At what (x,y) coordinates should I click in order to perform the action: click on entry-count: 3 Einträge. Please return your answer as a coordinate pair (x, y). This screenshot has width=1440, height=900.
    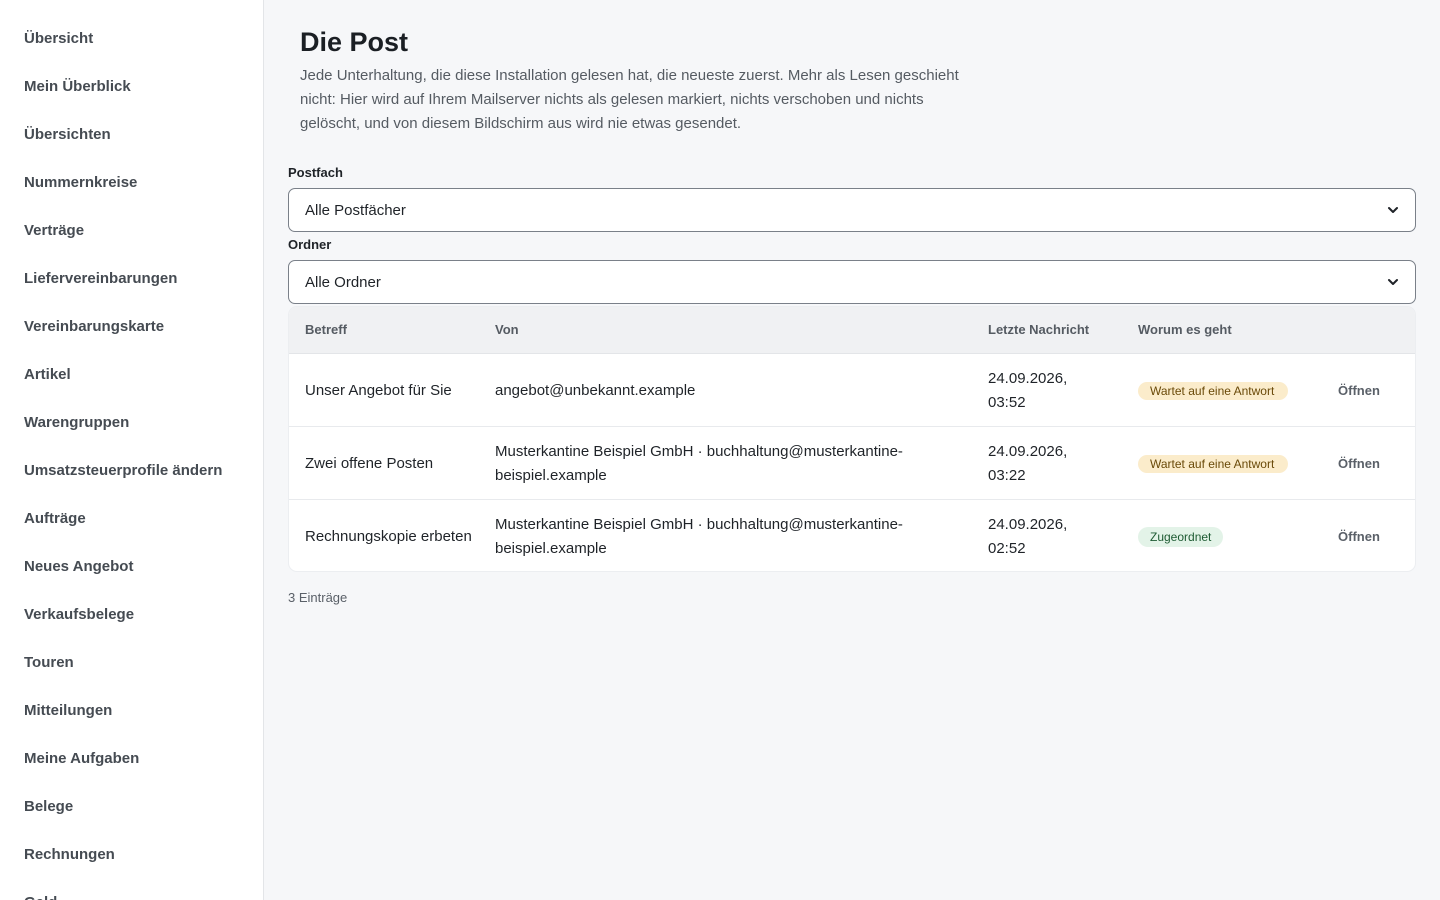
    Looking at the image, I should click on (318, 597).